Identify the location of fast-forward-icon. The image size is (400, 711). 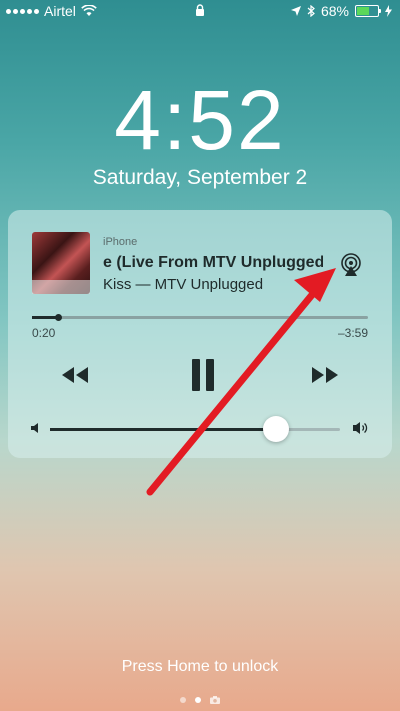
(325, 375).